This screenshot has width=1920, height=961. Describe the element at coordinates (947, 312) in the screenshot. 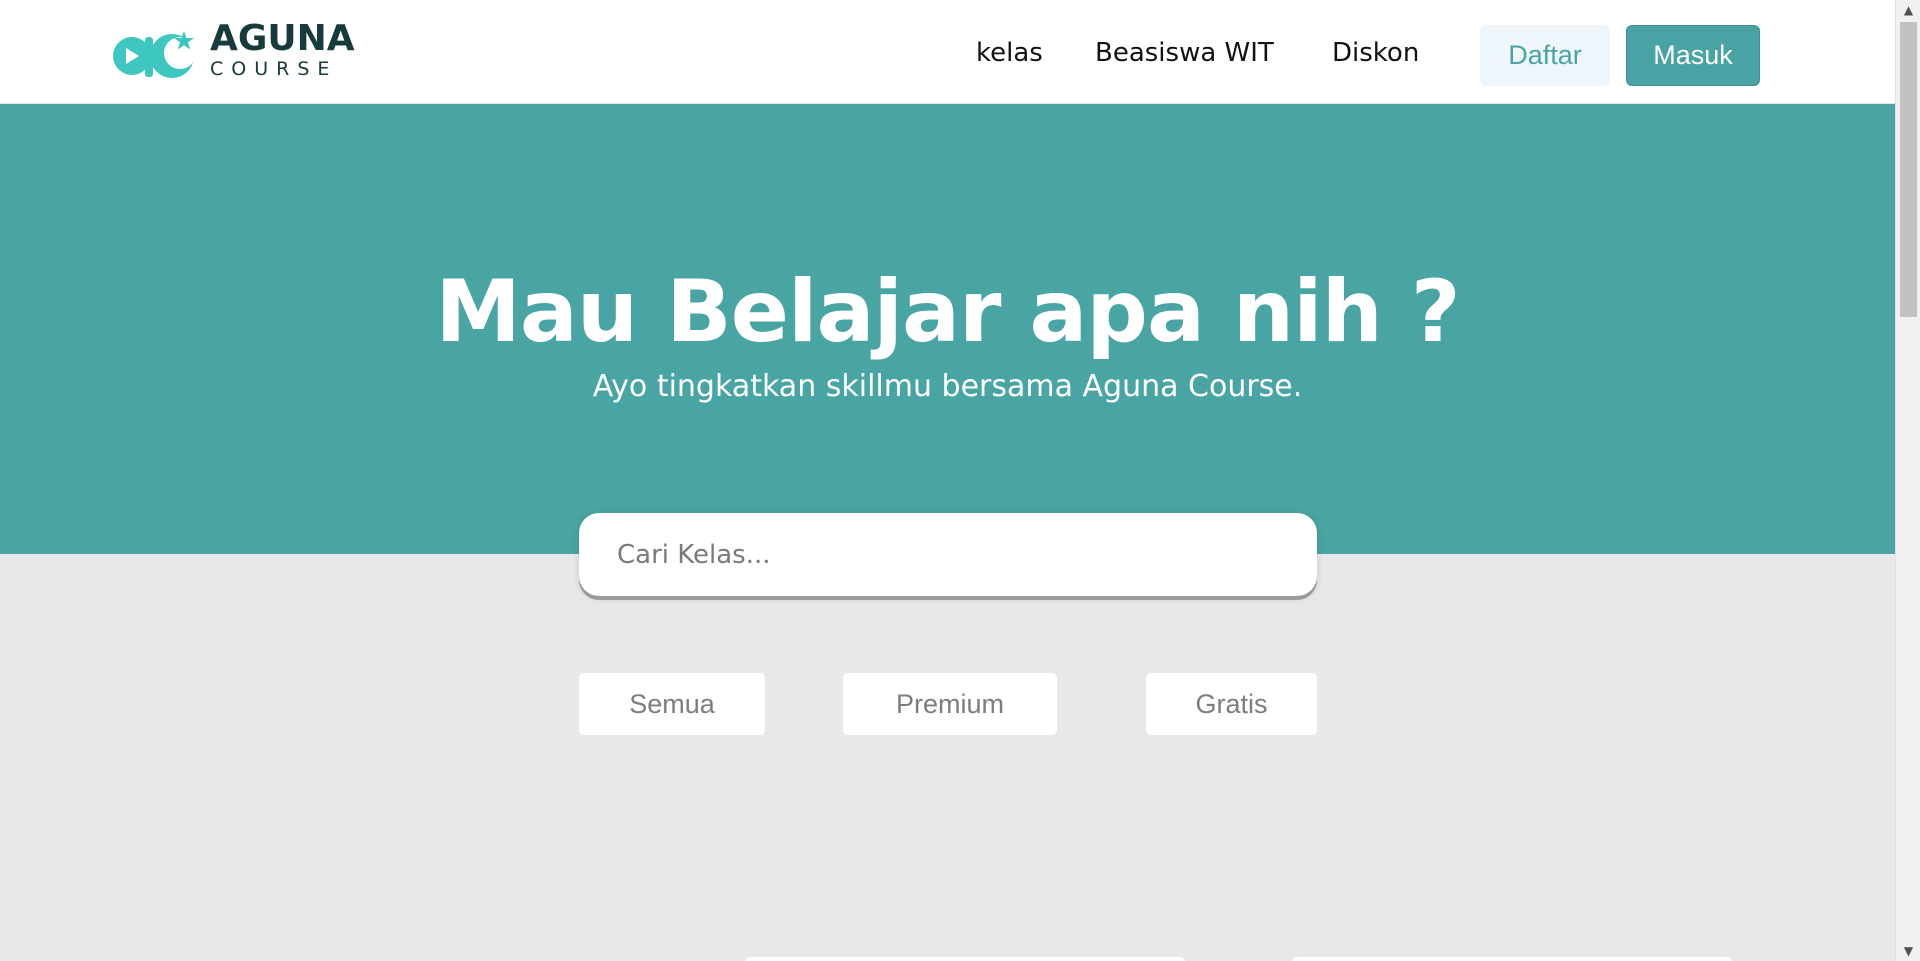

I see `hero-title: Mau Belajar apa nih ?` at that location.